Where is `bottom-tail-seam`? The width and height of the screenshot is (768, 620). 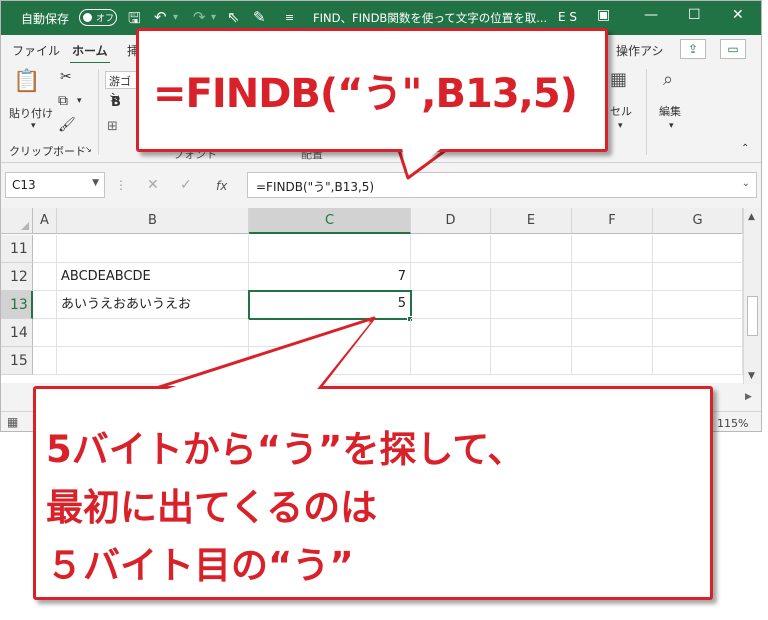 bottom-tail-seam is located at coordinates (263, 357).